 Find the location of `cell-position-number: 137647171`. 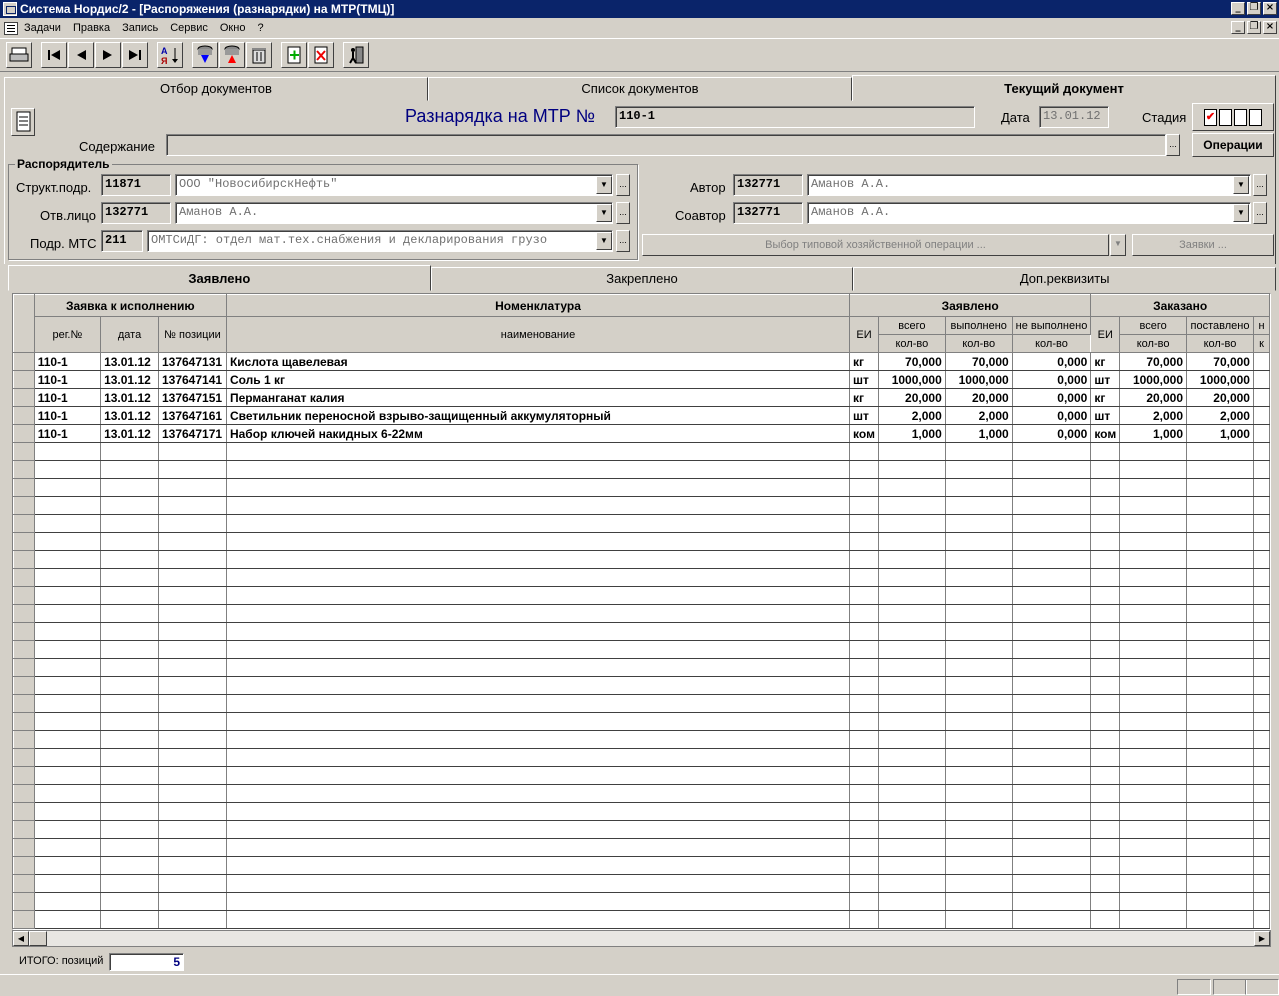

cell-position-number: 137647171 is located at coordinates (192, 433).